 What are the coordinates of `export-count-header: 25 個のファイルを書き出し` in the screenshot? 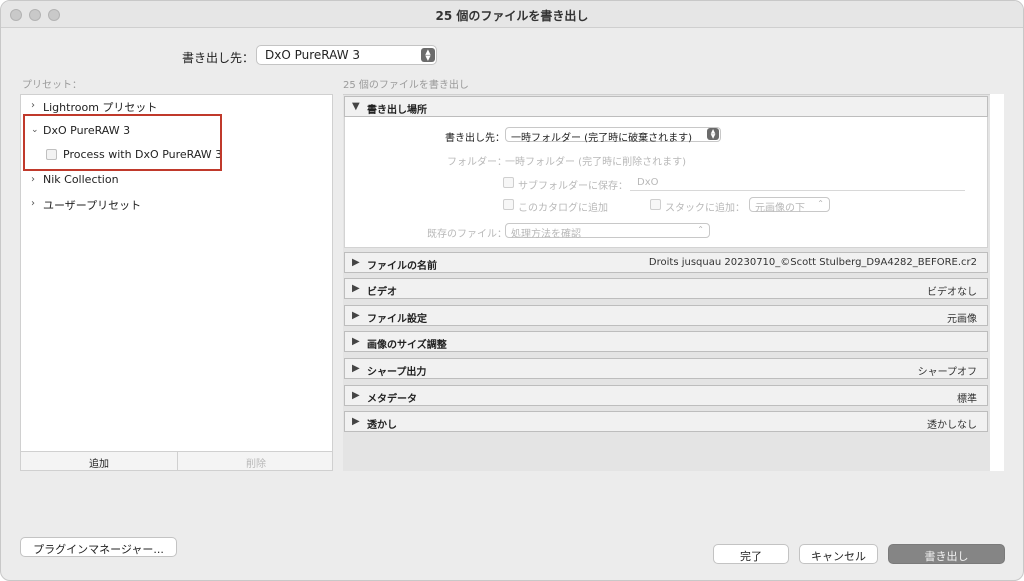 It's located at (406, 85).